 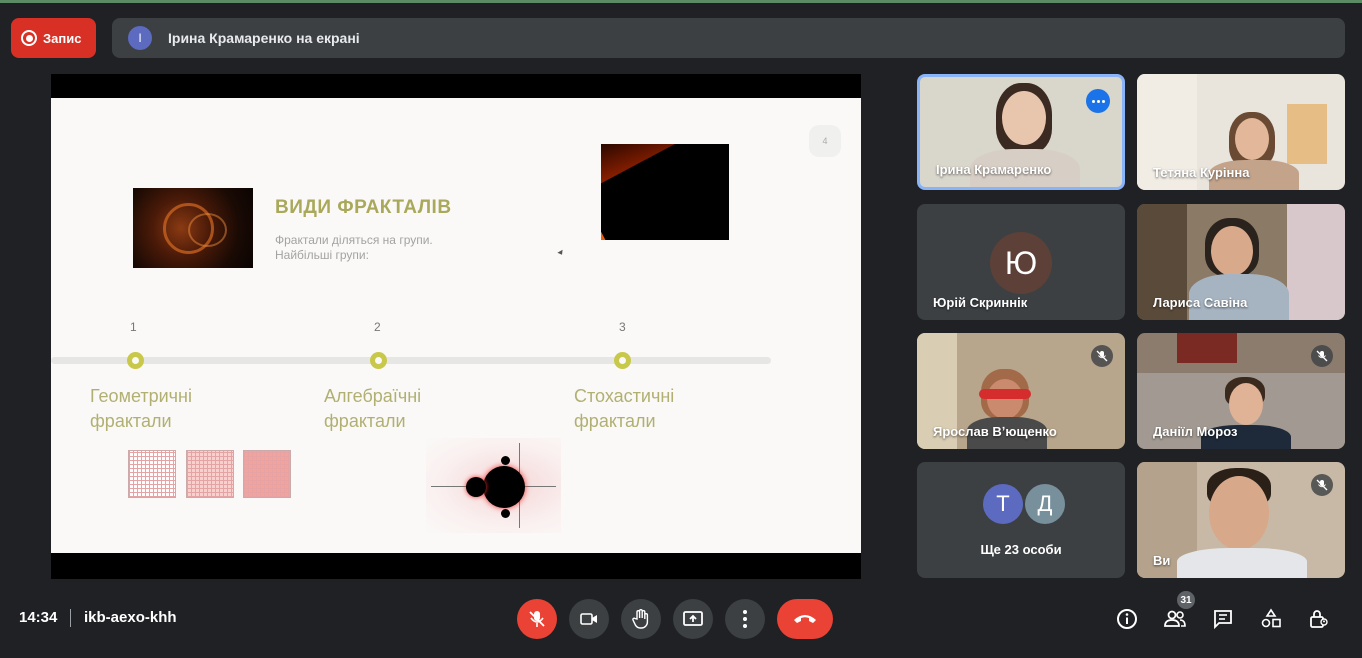 I want to click on shapes-icon, so click(x=1271, y=618).